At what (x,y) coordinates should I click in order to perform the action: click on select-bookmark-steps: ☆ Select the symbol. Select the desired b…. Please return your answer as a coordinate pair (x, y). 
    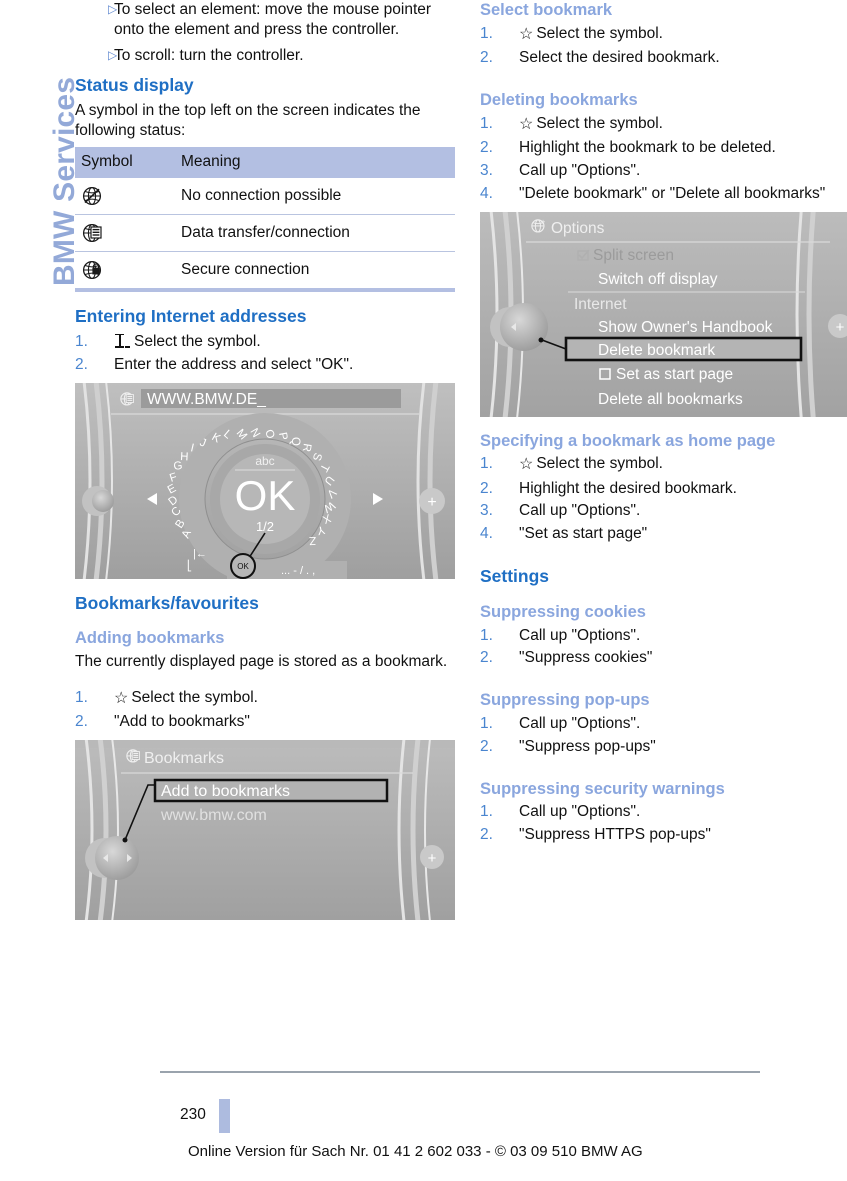
    Looking at the image, I should click on (663, 46).